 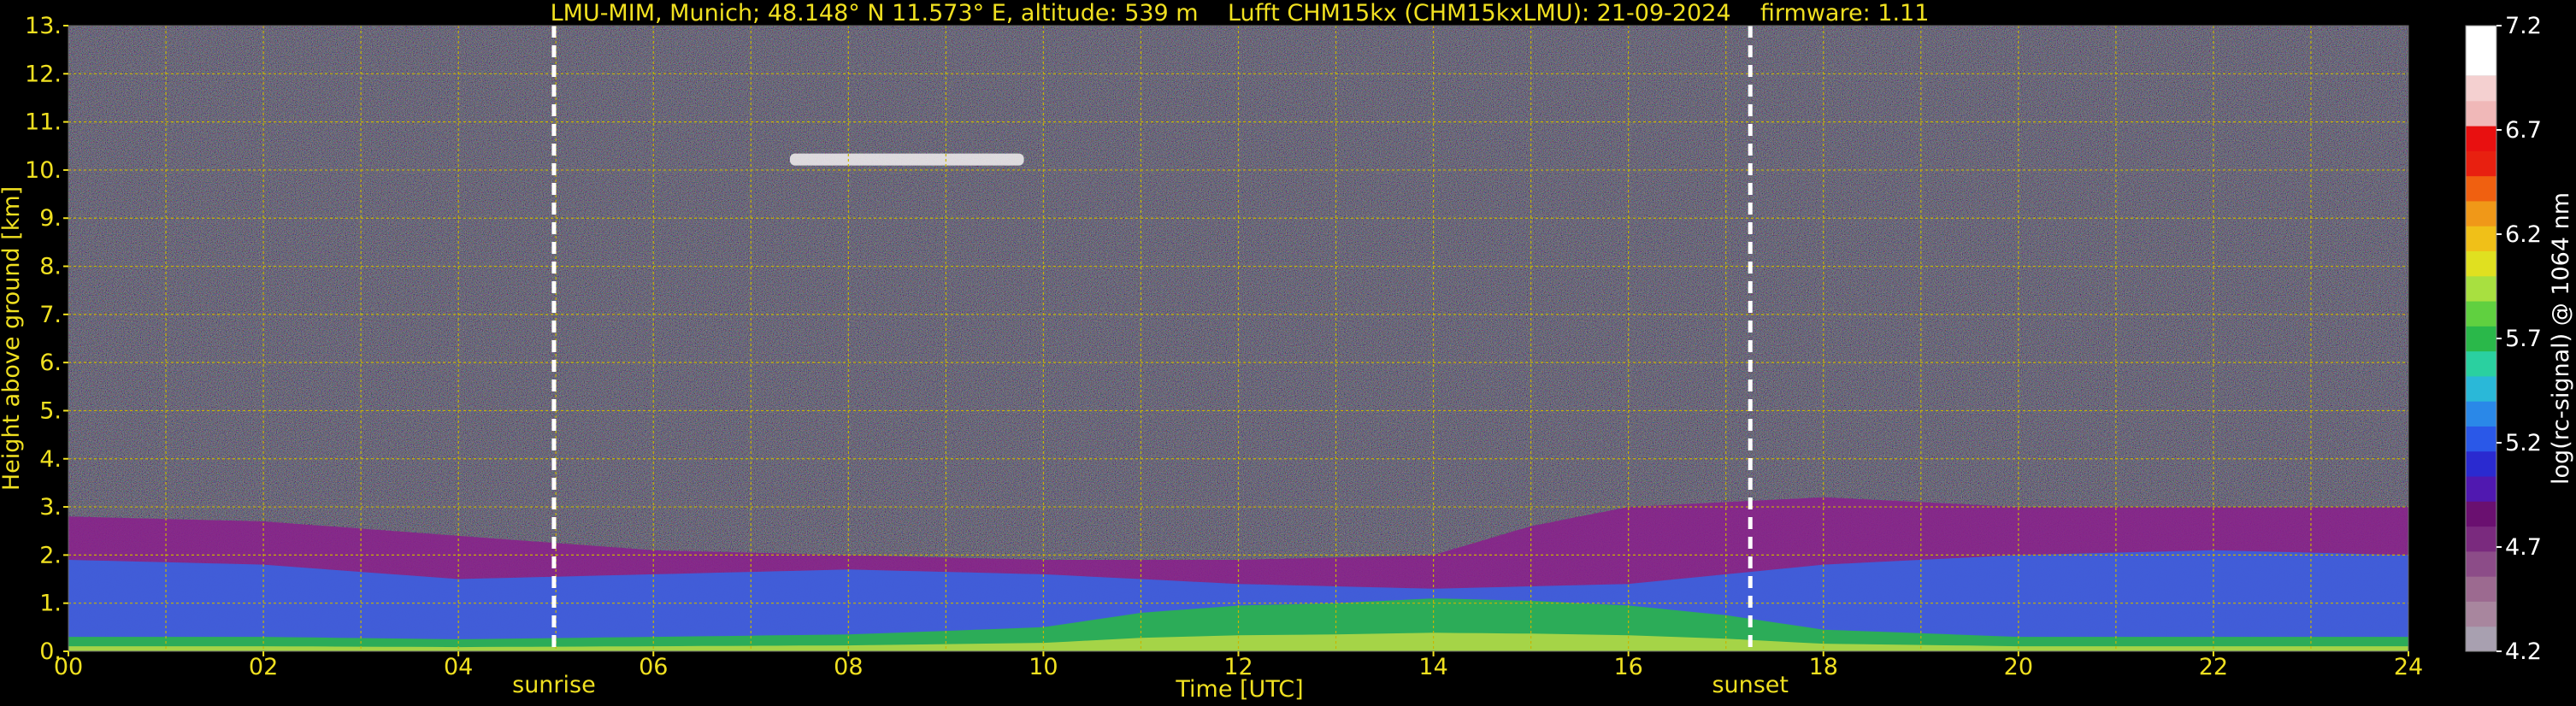 What do you see at coordinates (46, 339) in the screenshot?
I see `y-axis-ticks: 0.1.2.3.4.5.6.7.8.9.10.11.12.13.` at bounding box center [46, 339].